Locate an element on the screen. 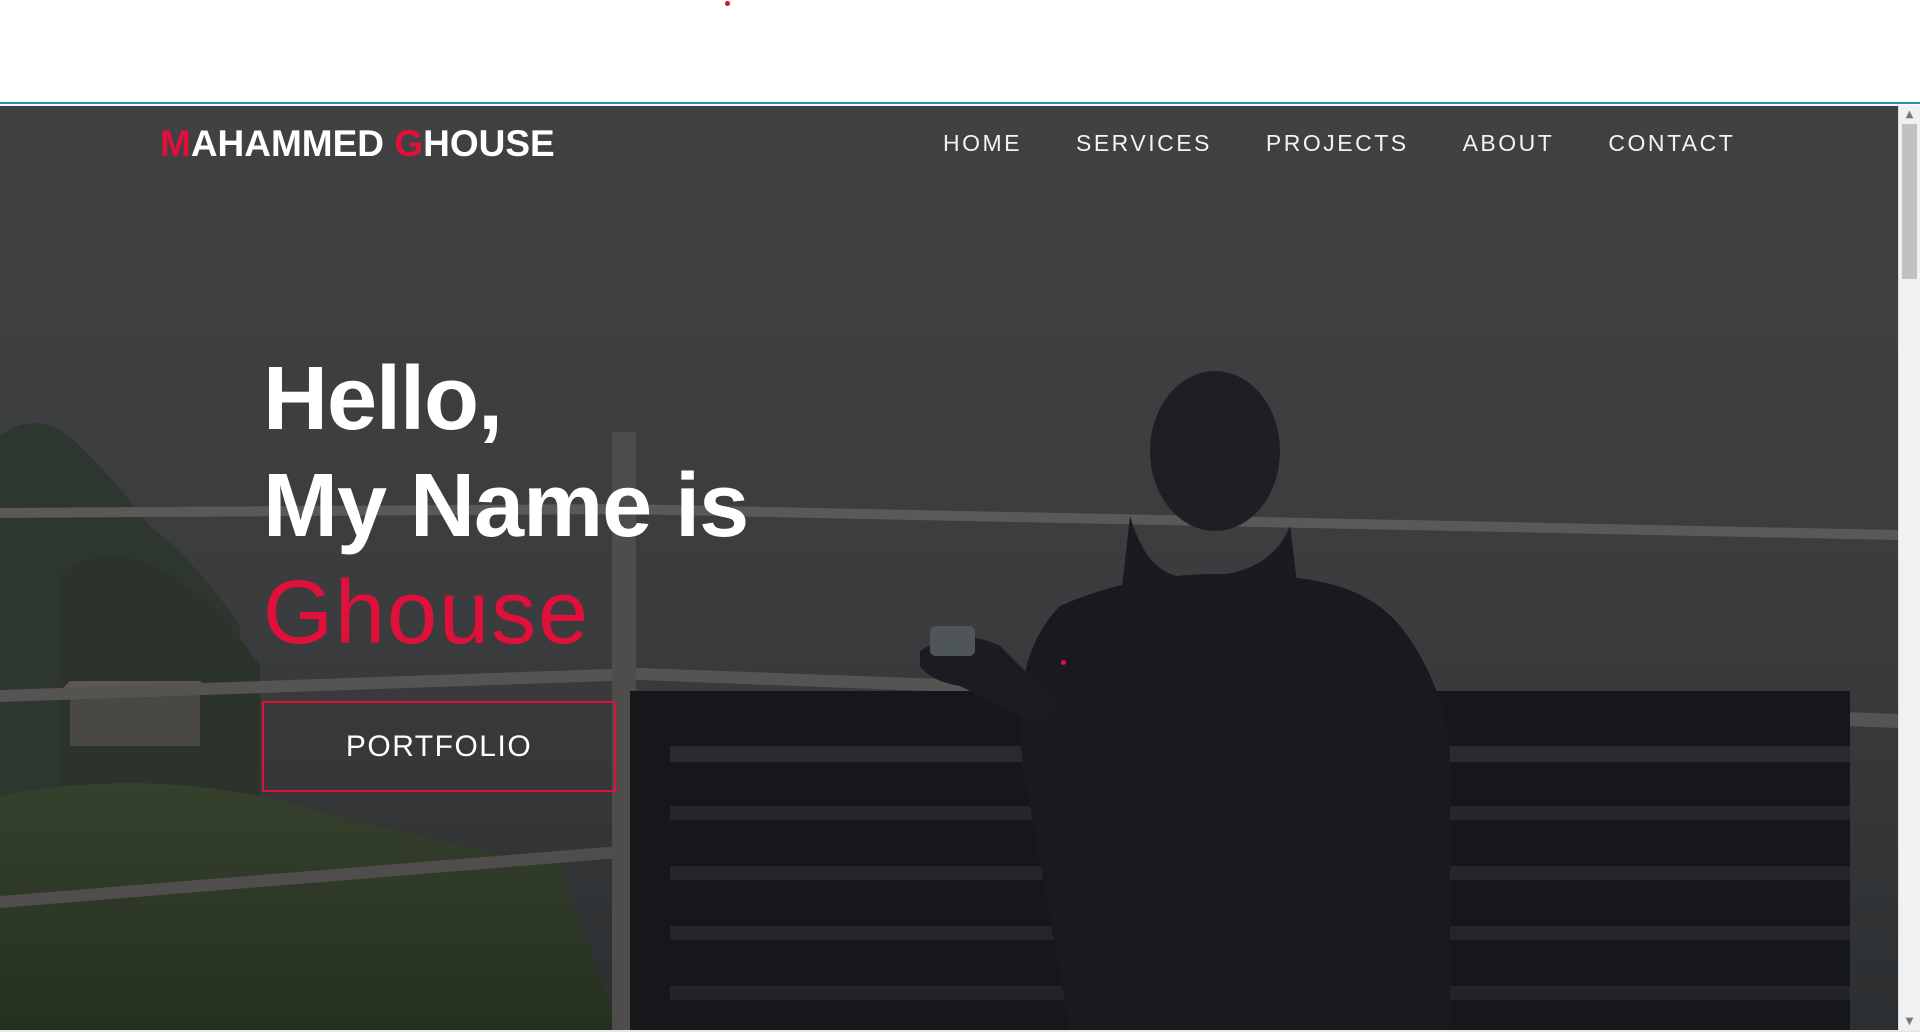 The height and width of the screenshot is (1032, 1920). nav-menu: HOME SERVICES PROJECTS ABOUT CONTACT is located at coordinates (1339, 143).